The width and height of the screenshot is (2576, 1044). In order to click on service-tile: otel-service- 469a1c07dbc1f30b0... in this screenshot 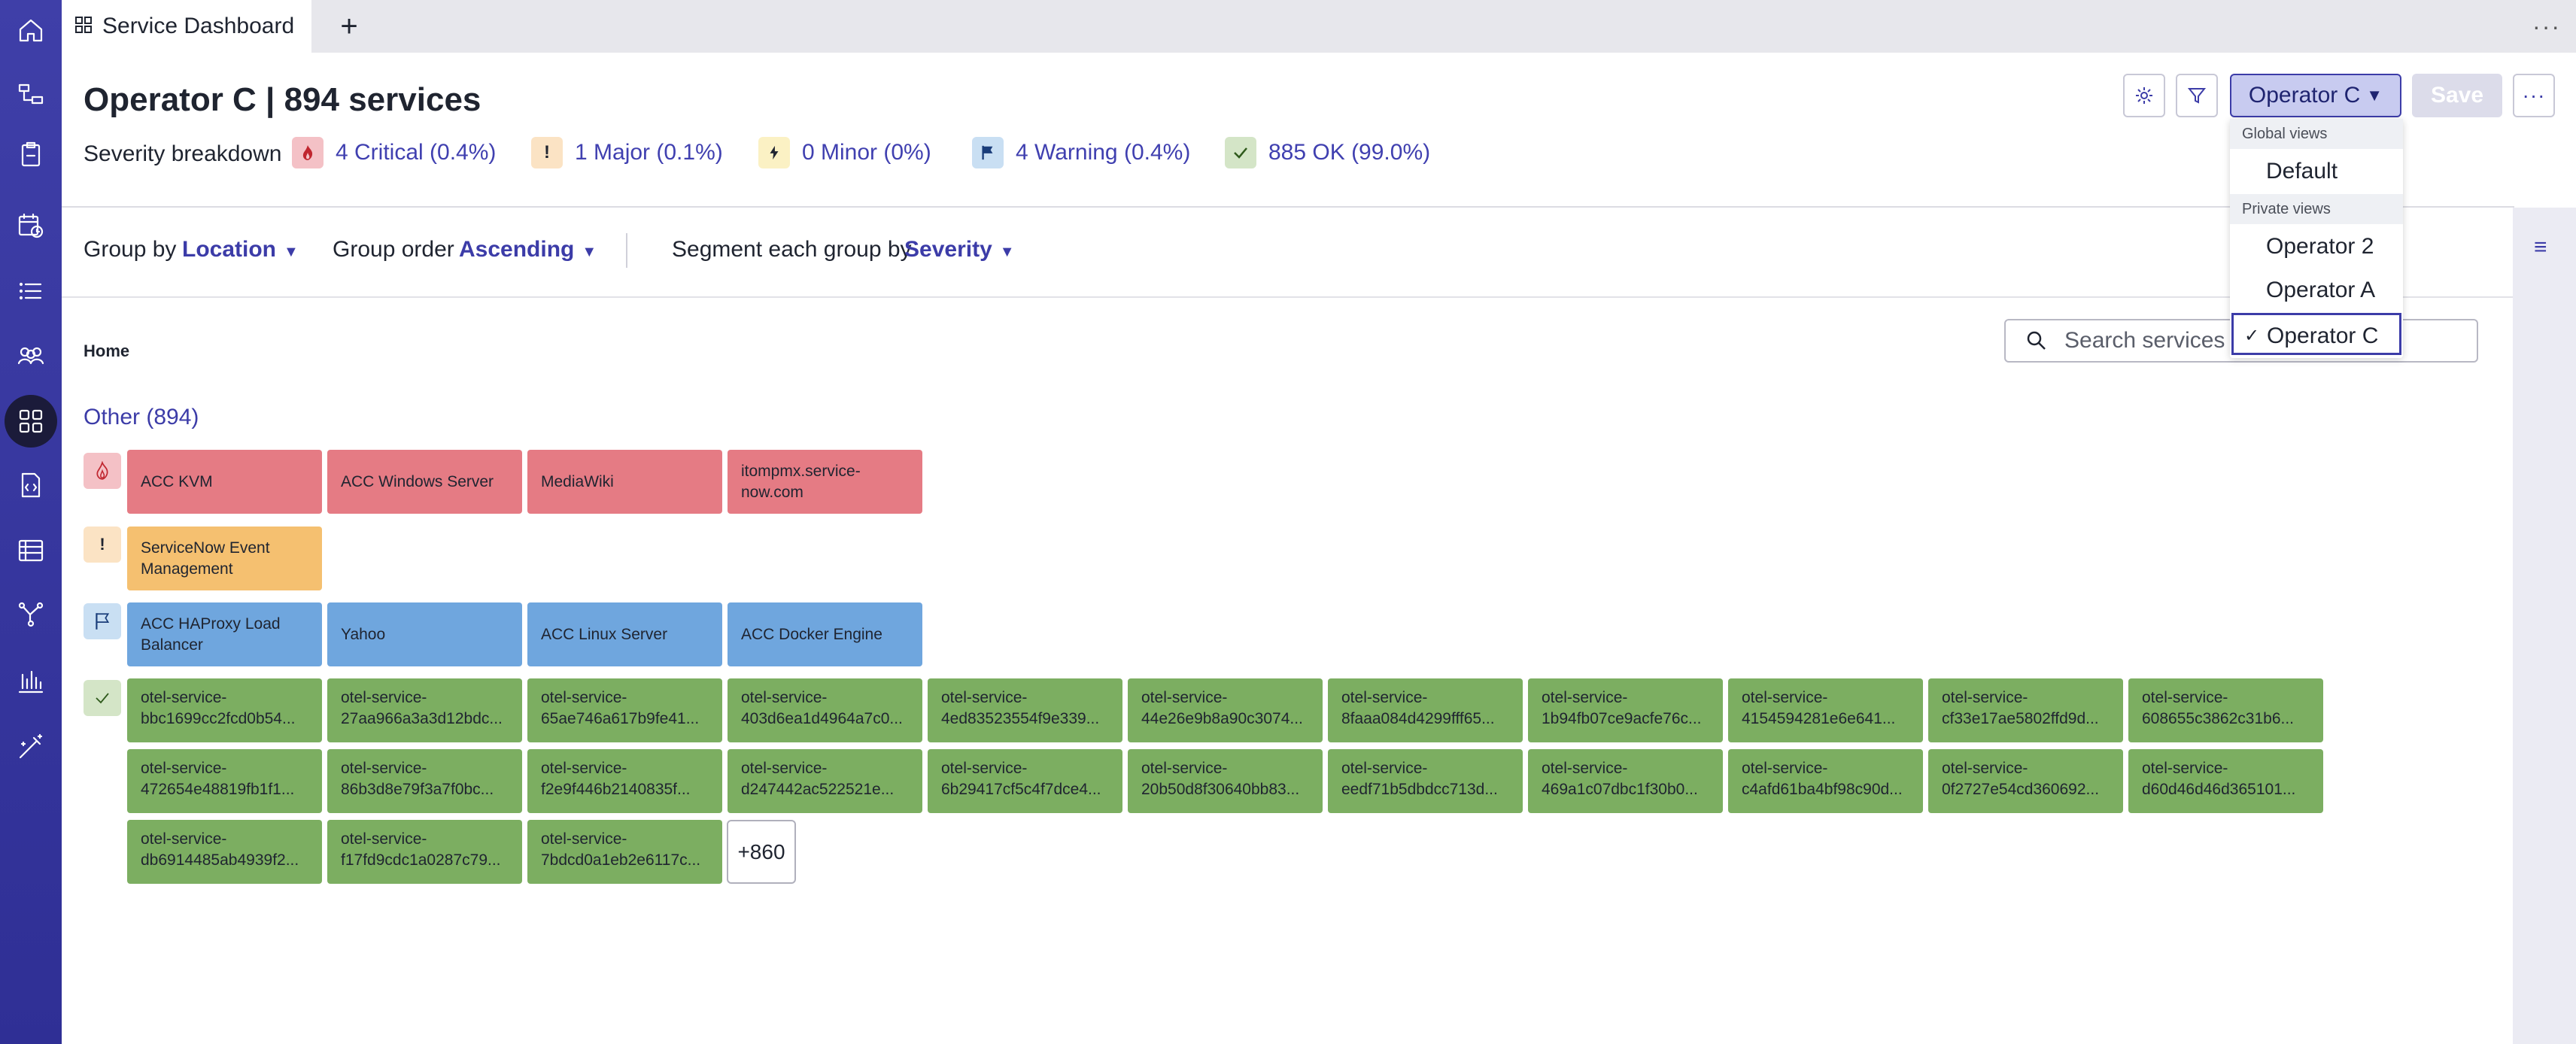, I will do `click(1625, 781)`.